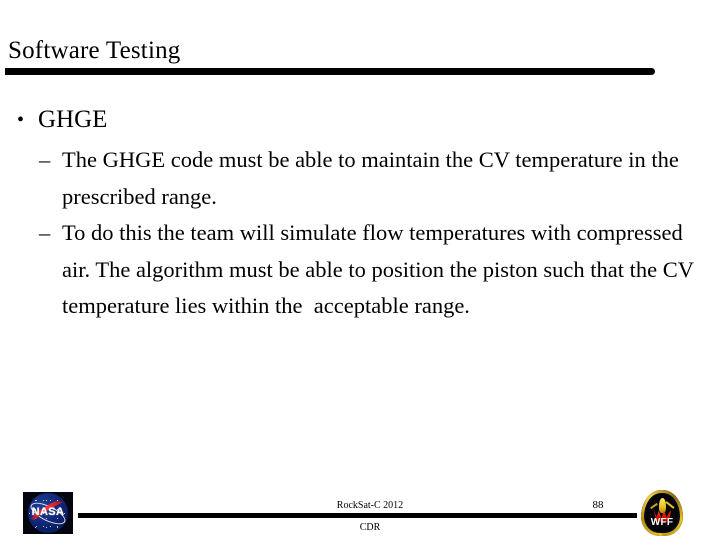  What do you see at coordinates (654, 506) in the screenshot?
I see `wff-beam-left-icon` at bounding box center [654, 506].